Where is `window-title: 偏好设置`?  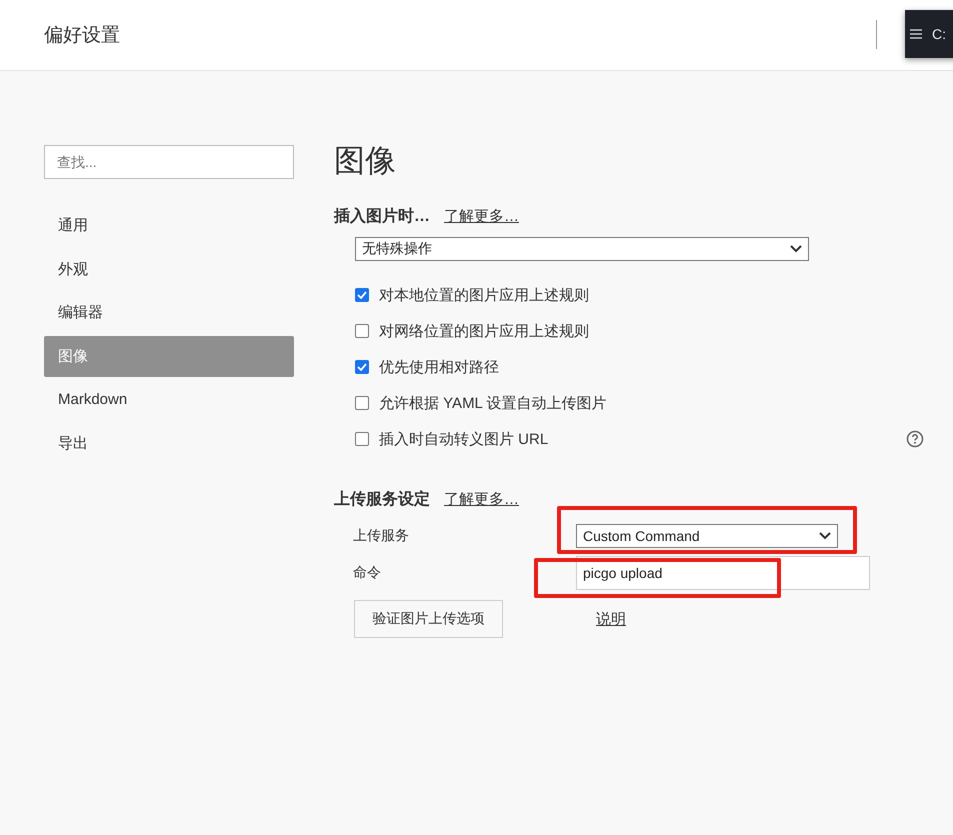
window-title: 偏好设置 is located at coordinates (82, 36).